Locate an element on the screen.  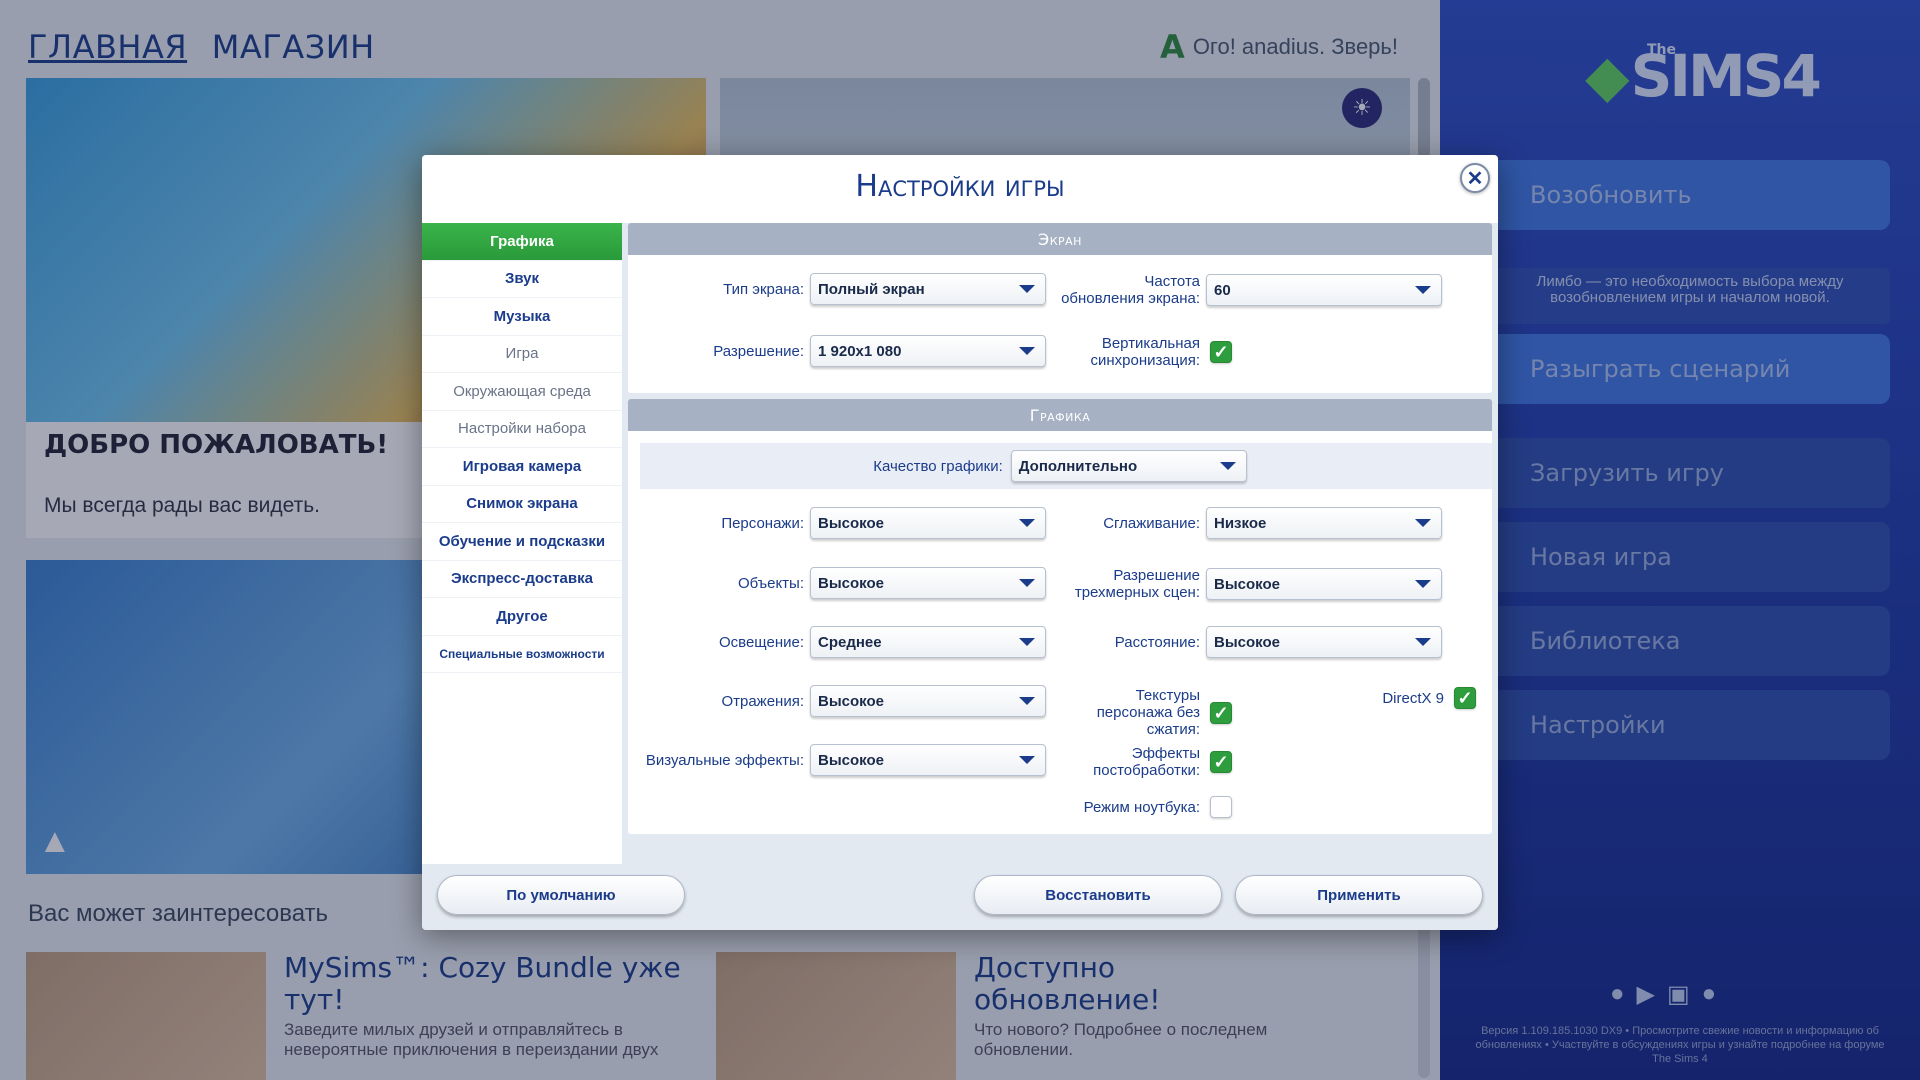
resolution-label: Разрешение: is located at coordinates (758, 351).